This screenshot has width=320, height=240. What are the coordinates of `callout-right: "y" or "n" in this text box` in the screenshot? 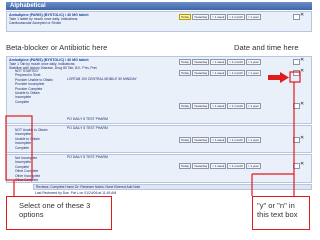 It's located at (281, 213).